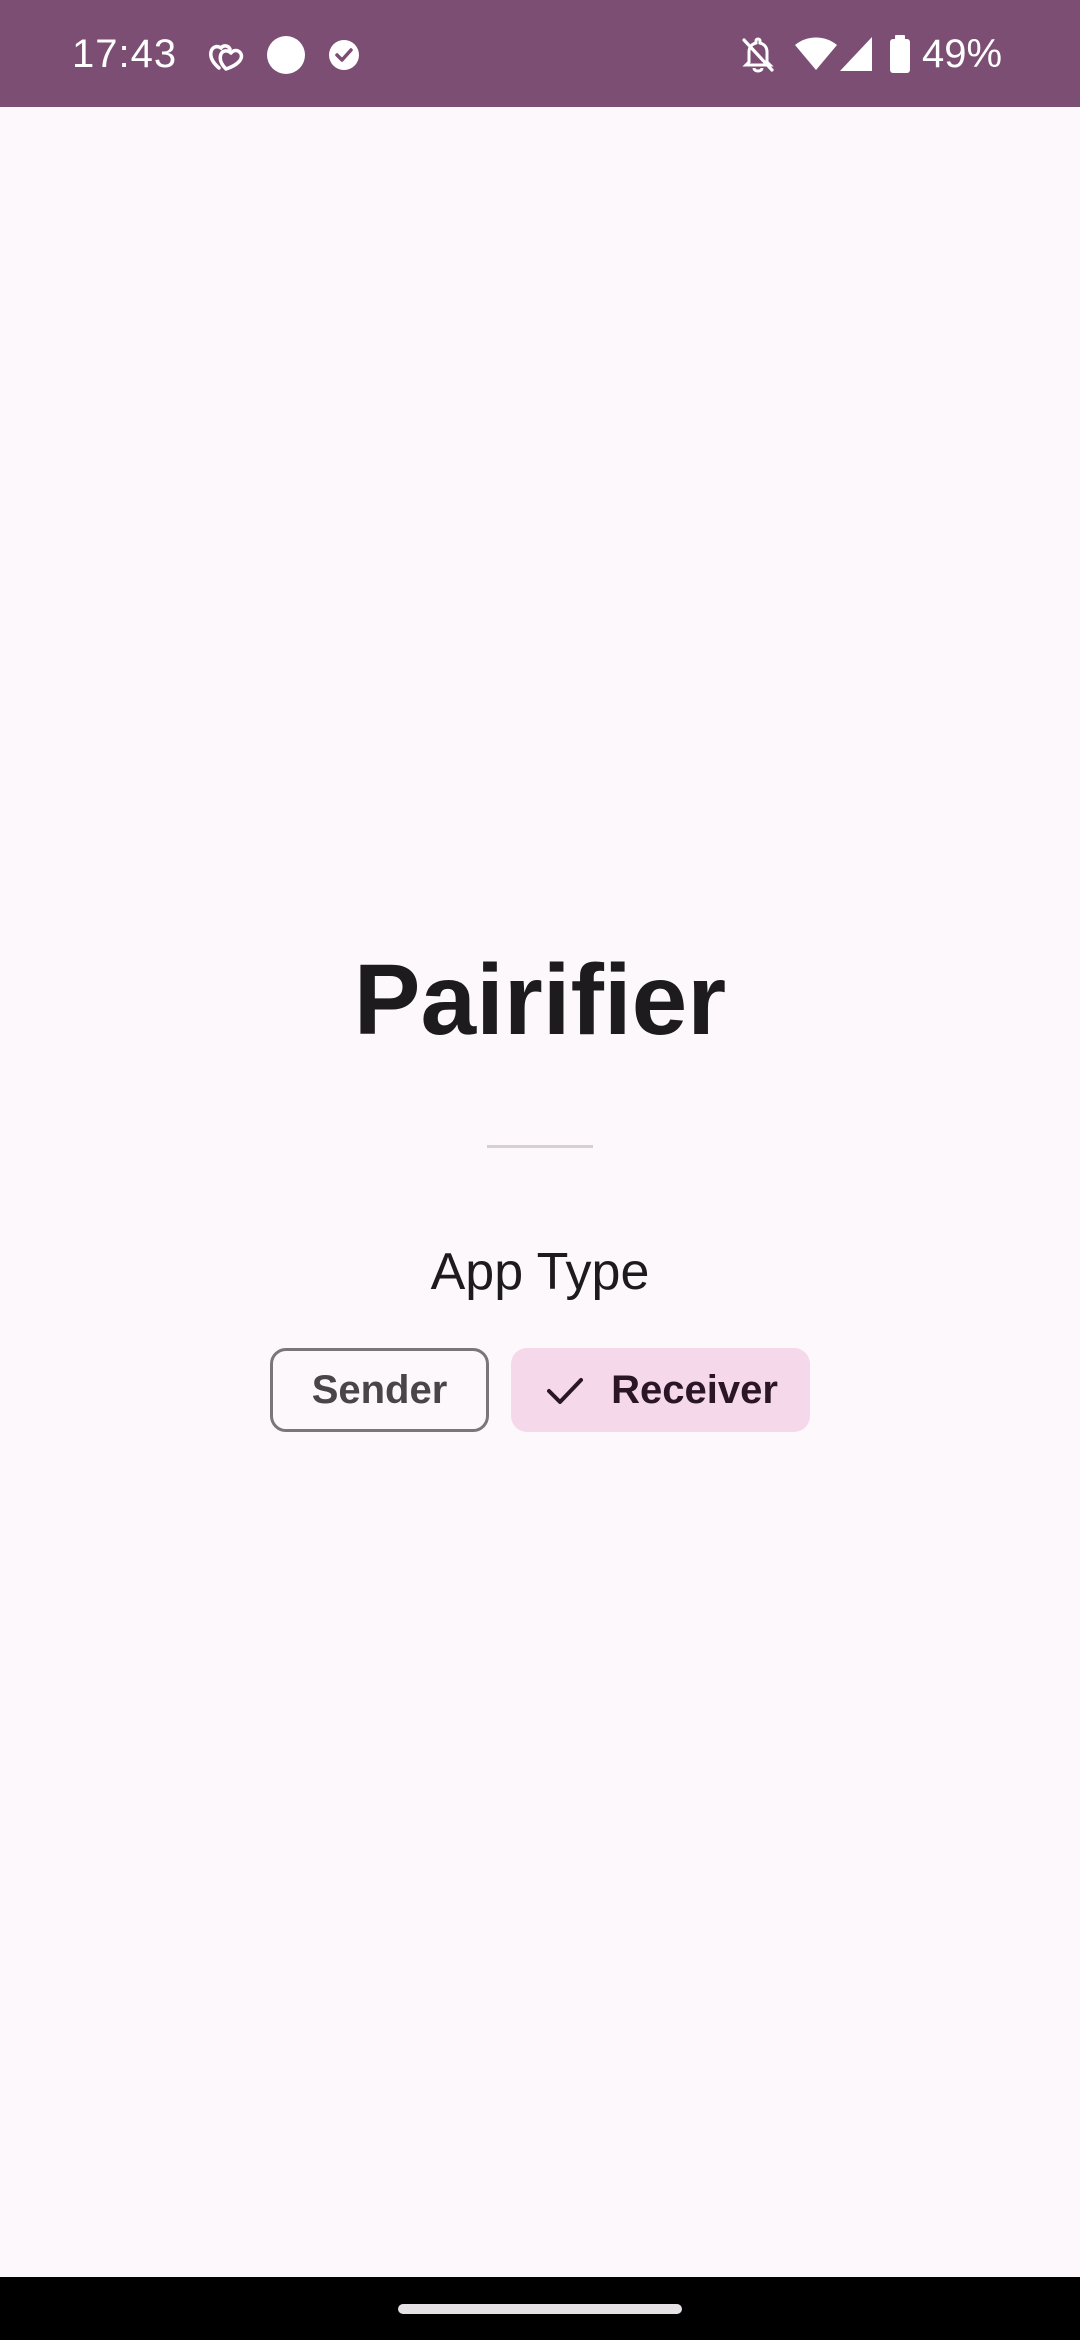 This screenshot has width=1080, height=2340. I want to click on wifi-icon, so click(816, 53).